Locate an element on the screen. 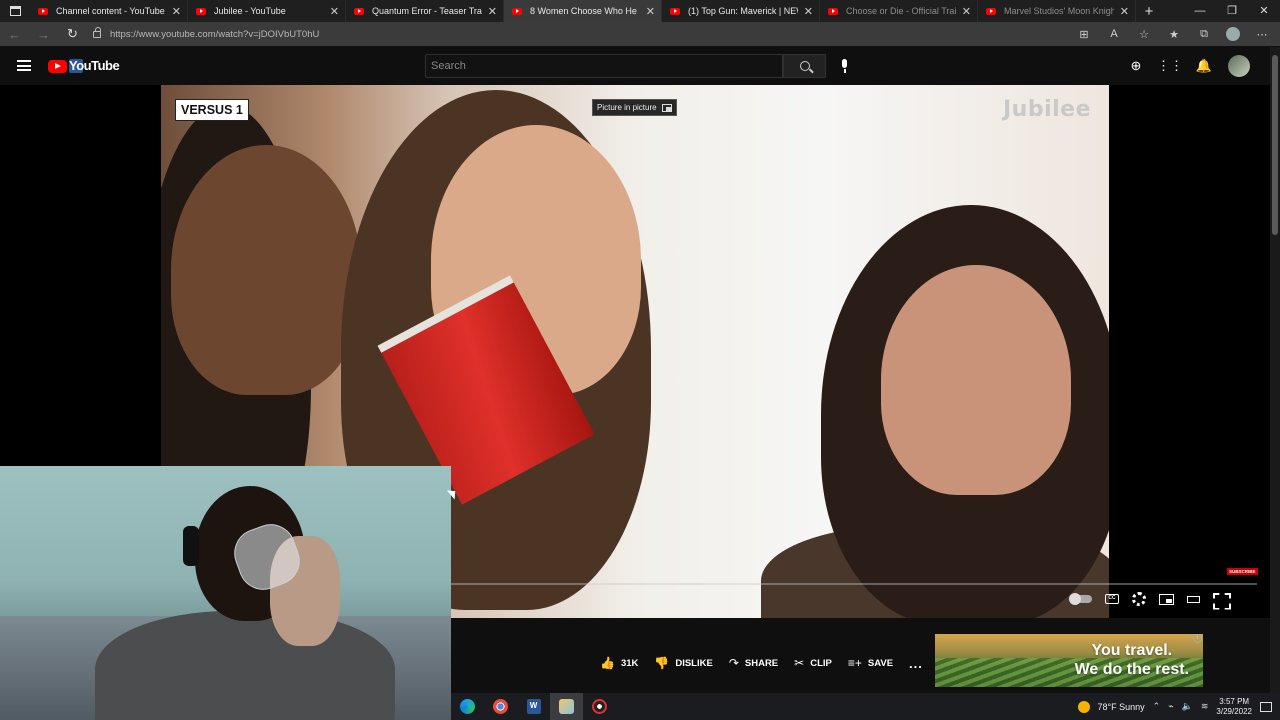 The width and height of the screenshot is (1280, 720). like-button: 👍 31K is located at coordinates (619, 663).